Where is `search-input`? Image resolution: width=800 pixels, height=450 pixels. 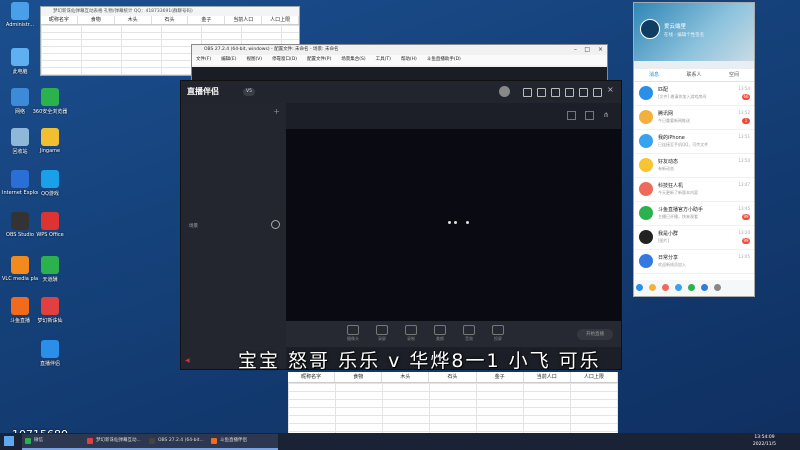 search-input is located at coordinates (694, 65).